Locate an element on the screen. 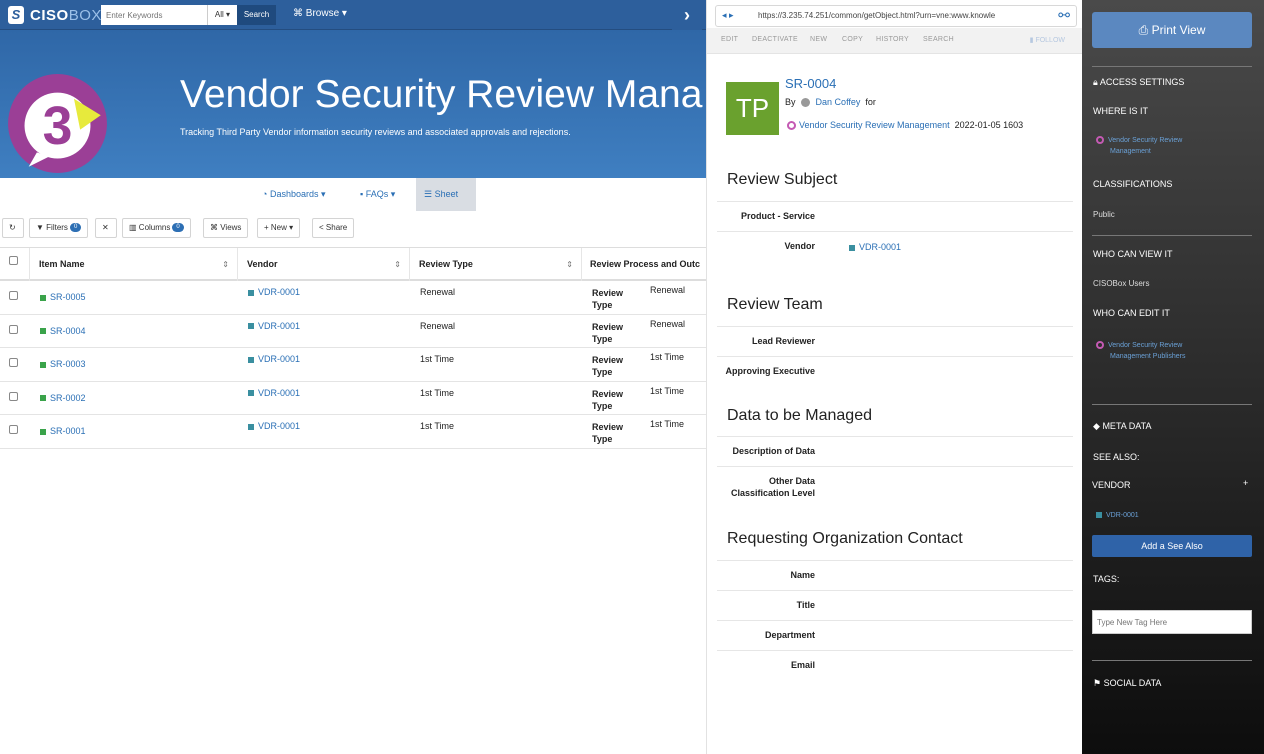 Image resolution: width=1264 pixels, height=754 pixels. print-view-label: Print View is located at coordinates (1178, 30).